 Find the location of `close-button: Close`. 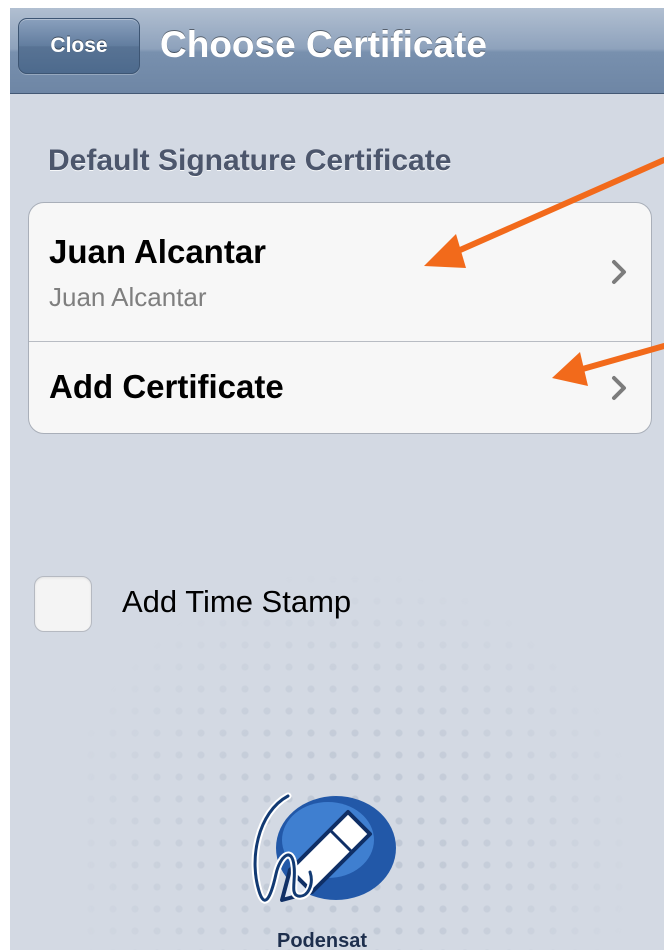

close-button: Close is located at coordinates (79, 46).